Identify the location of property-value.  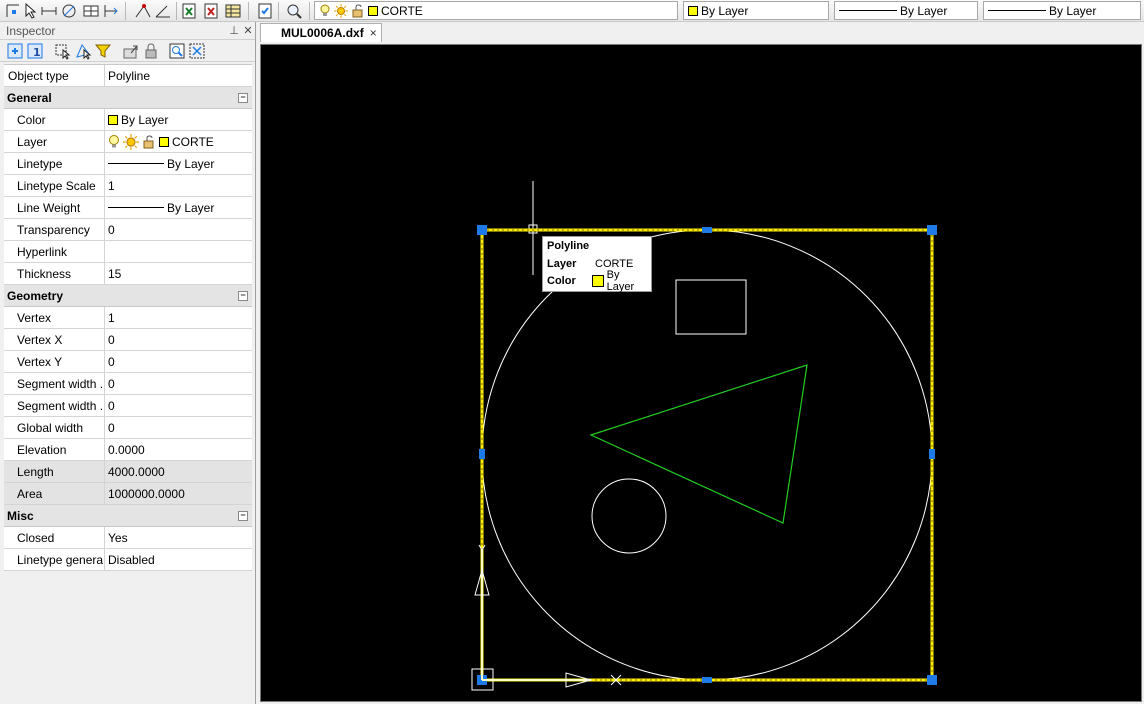
(178, 251).